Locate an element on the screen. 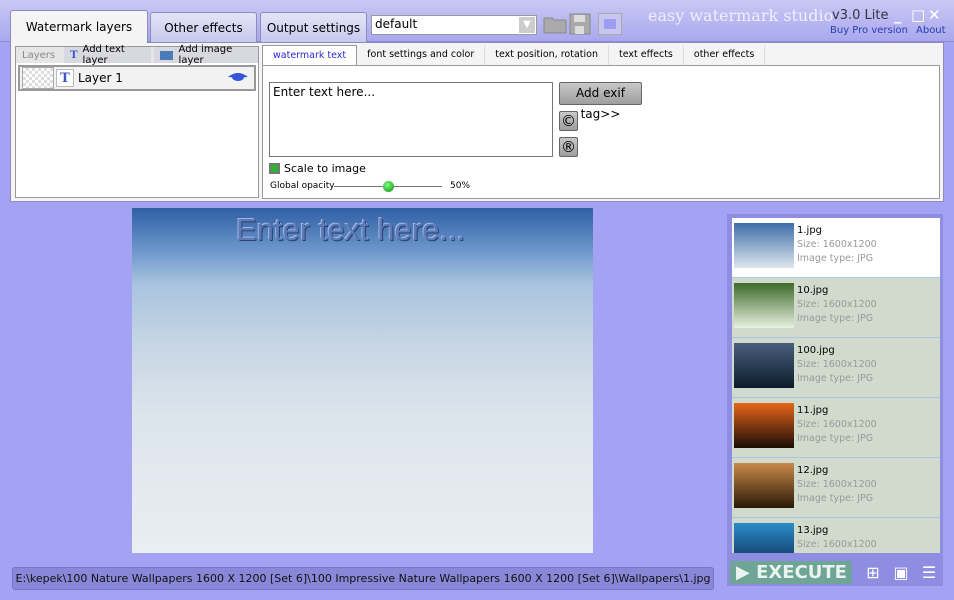 This screenshot has height=600, width=954. opacity-slider is located at coordinates (388, 186).